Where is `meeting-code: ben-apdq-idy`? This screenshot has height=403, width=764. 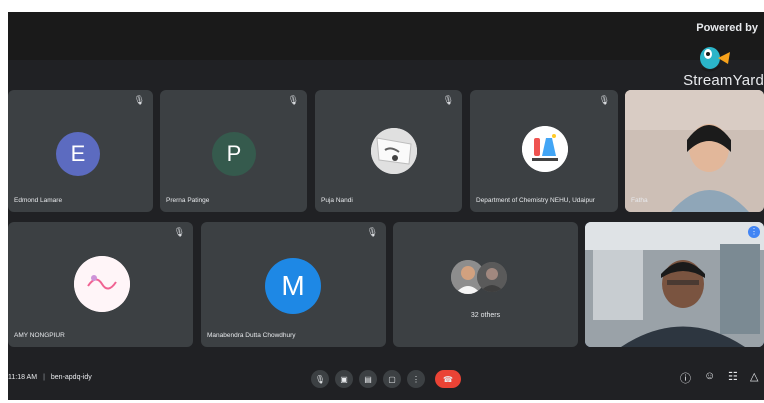
meeting-code: ben-apdq-idy is located at coordinates (71, 377).